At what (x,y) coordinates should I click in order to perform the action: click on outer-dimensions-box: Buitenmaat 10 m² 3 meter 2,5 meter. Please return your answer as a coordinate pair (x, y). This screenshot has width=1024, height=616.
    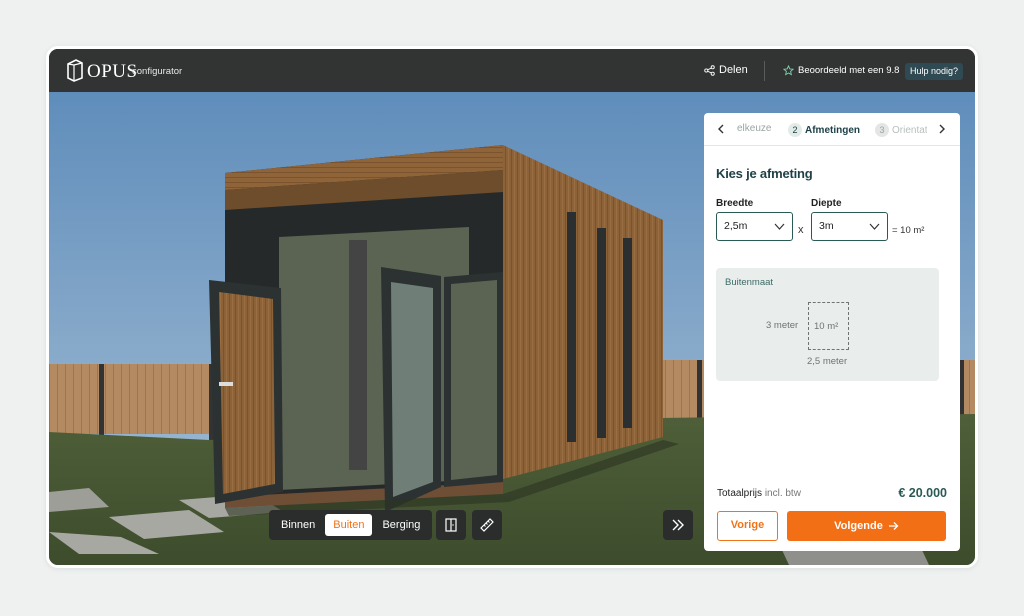
    Looking at the image, I should click on (827, 324).